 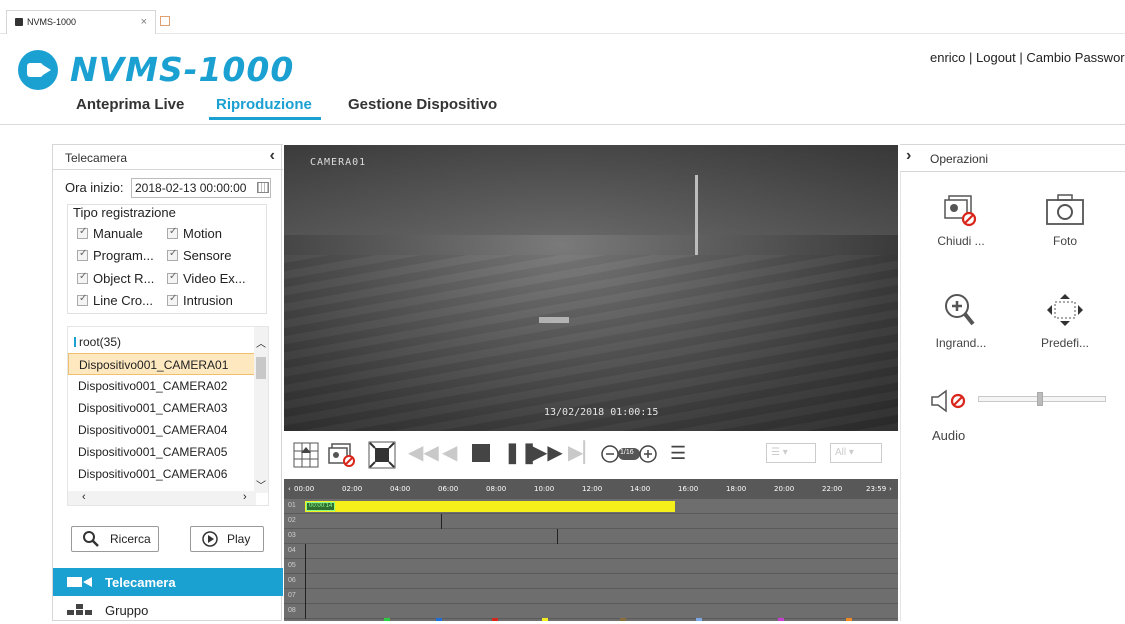 I want to click on logo-camera-icon, so click(x=38, y=70).